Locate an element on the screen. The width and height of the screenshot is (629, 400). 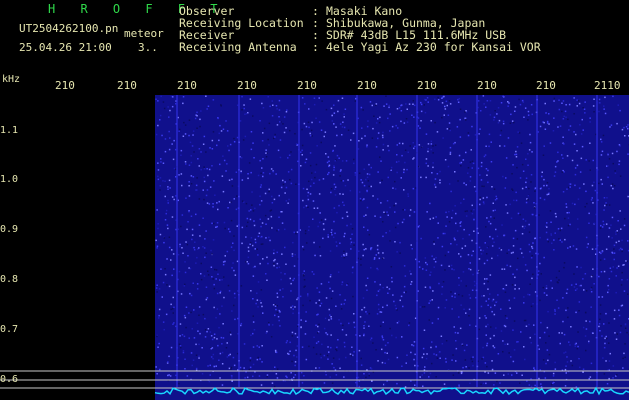
freq-tick: 0.7 is located at coordinates (9, 329).